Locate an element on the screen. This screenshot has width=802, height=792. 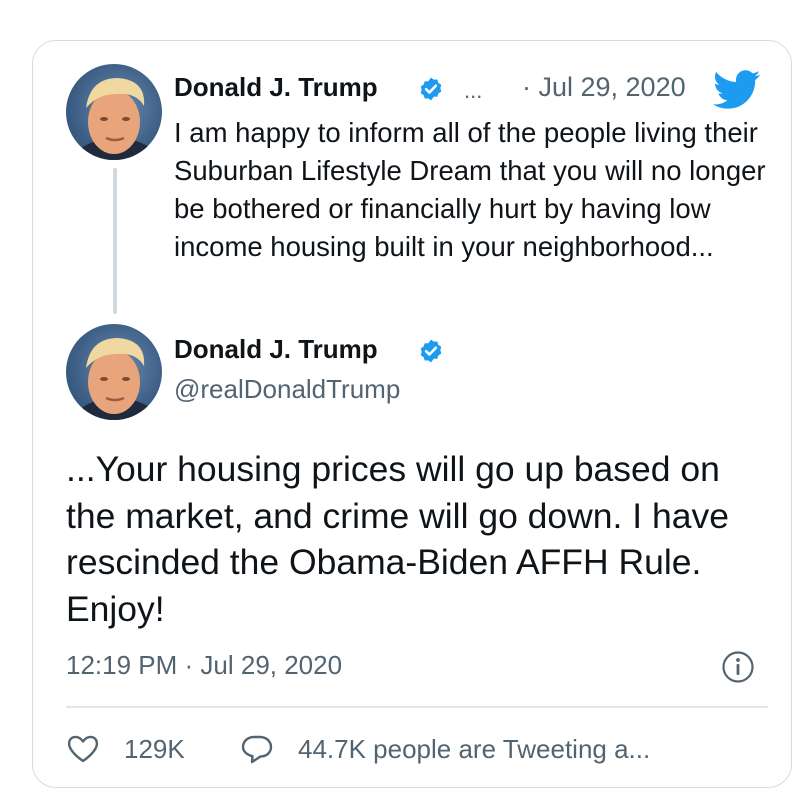
thread-connector-line is located at coordinates (115, 241).